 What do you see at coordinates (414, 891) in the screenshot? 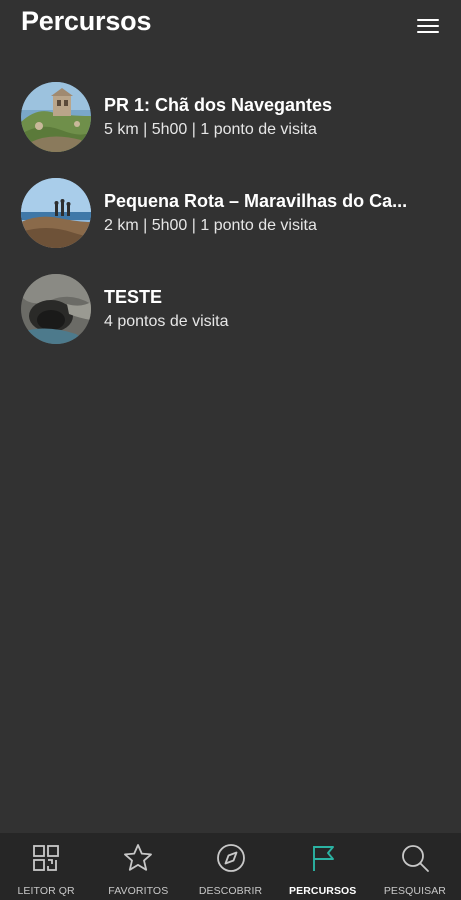
I see `nav-label: PESQUISAR` at bounding box center [414, 891].